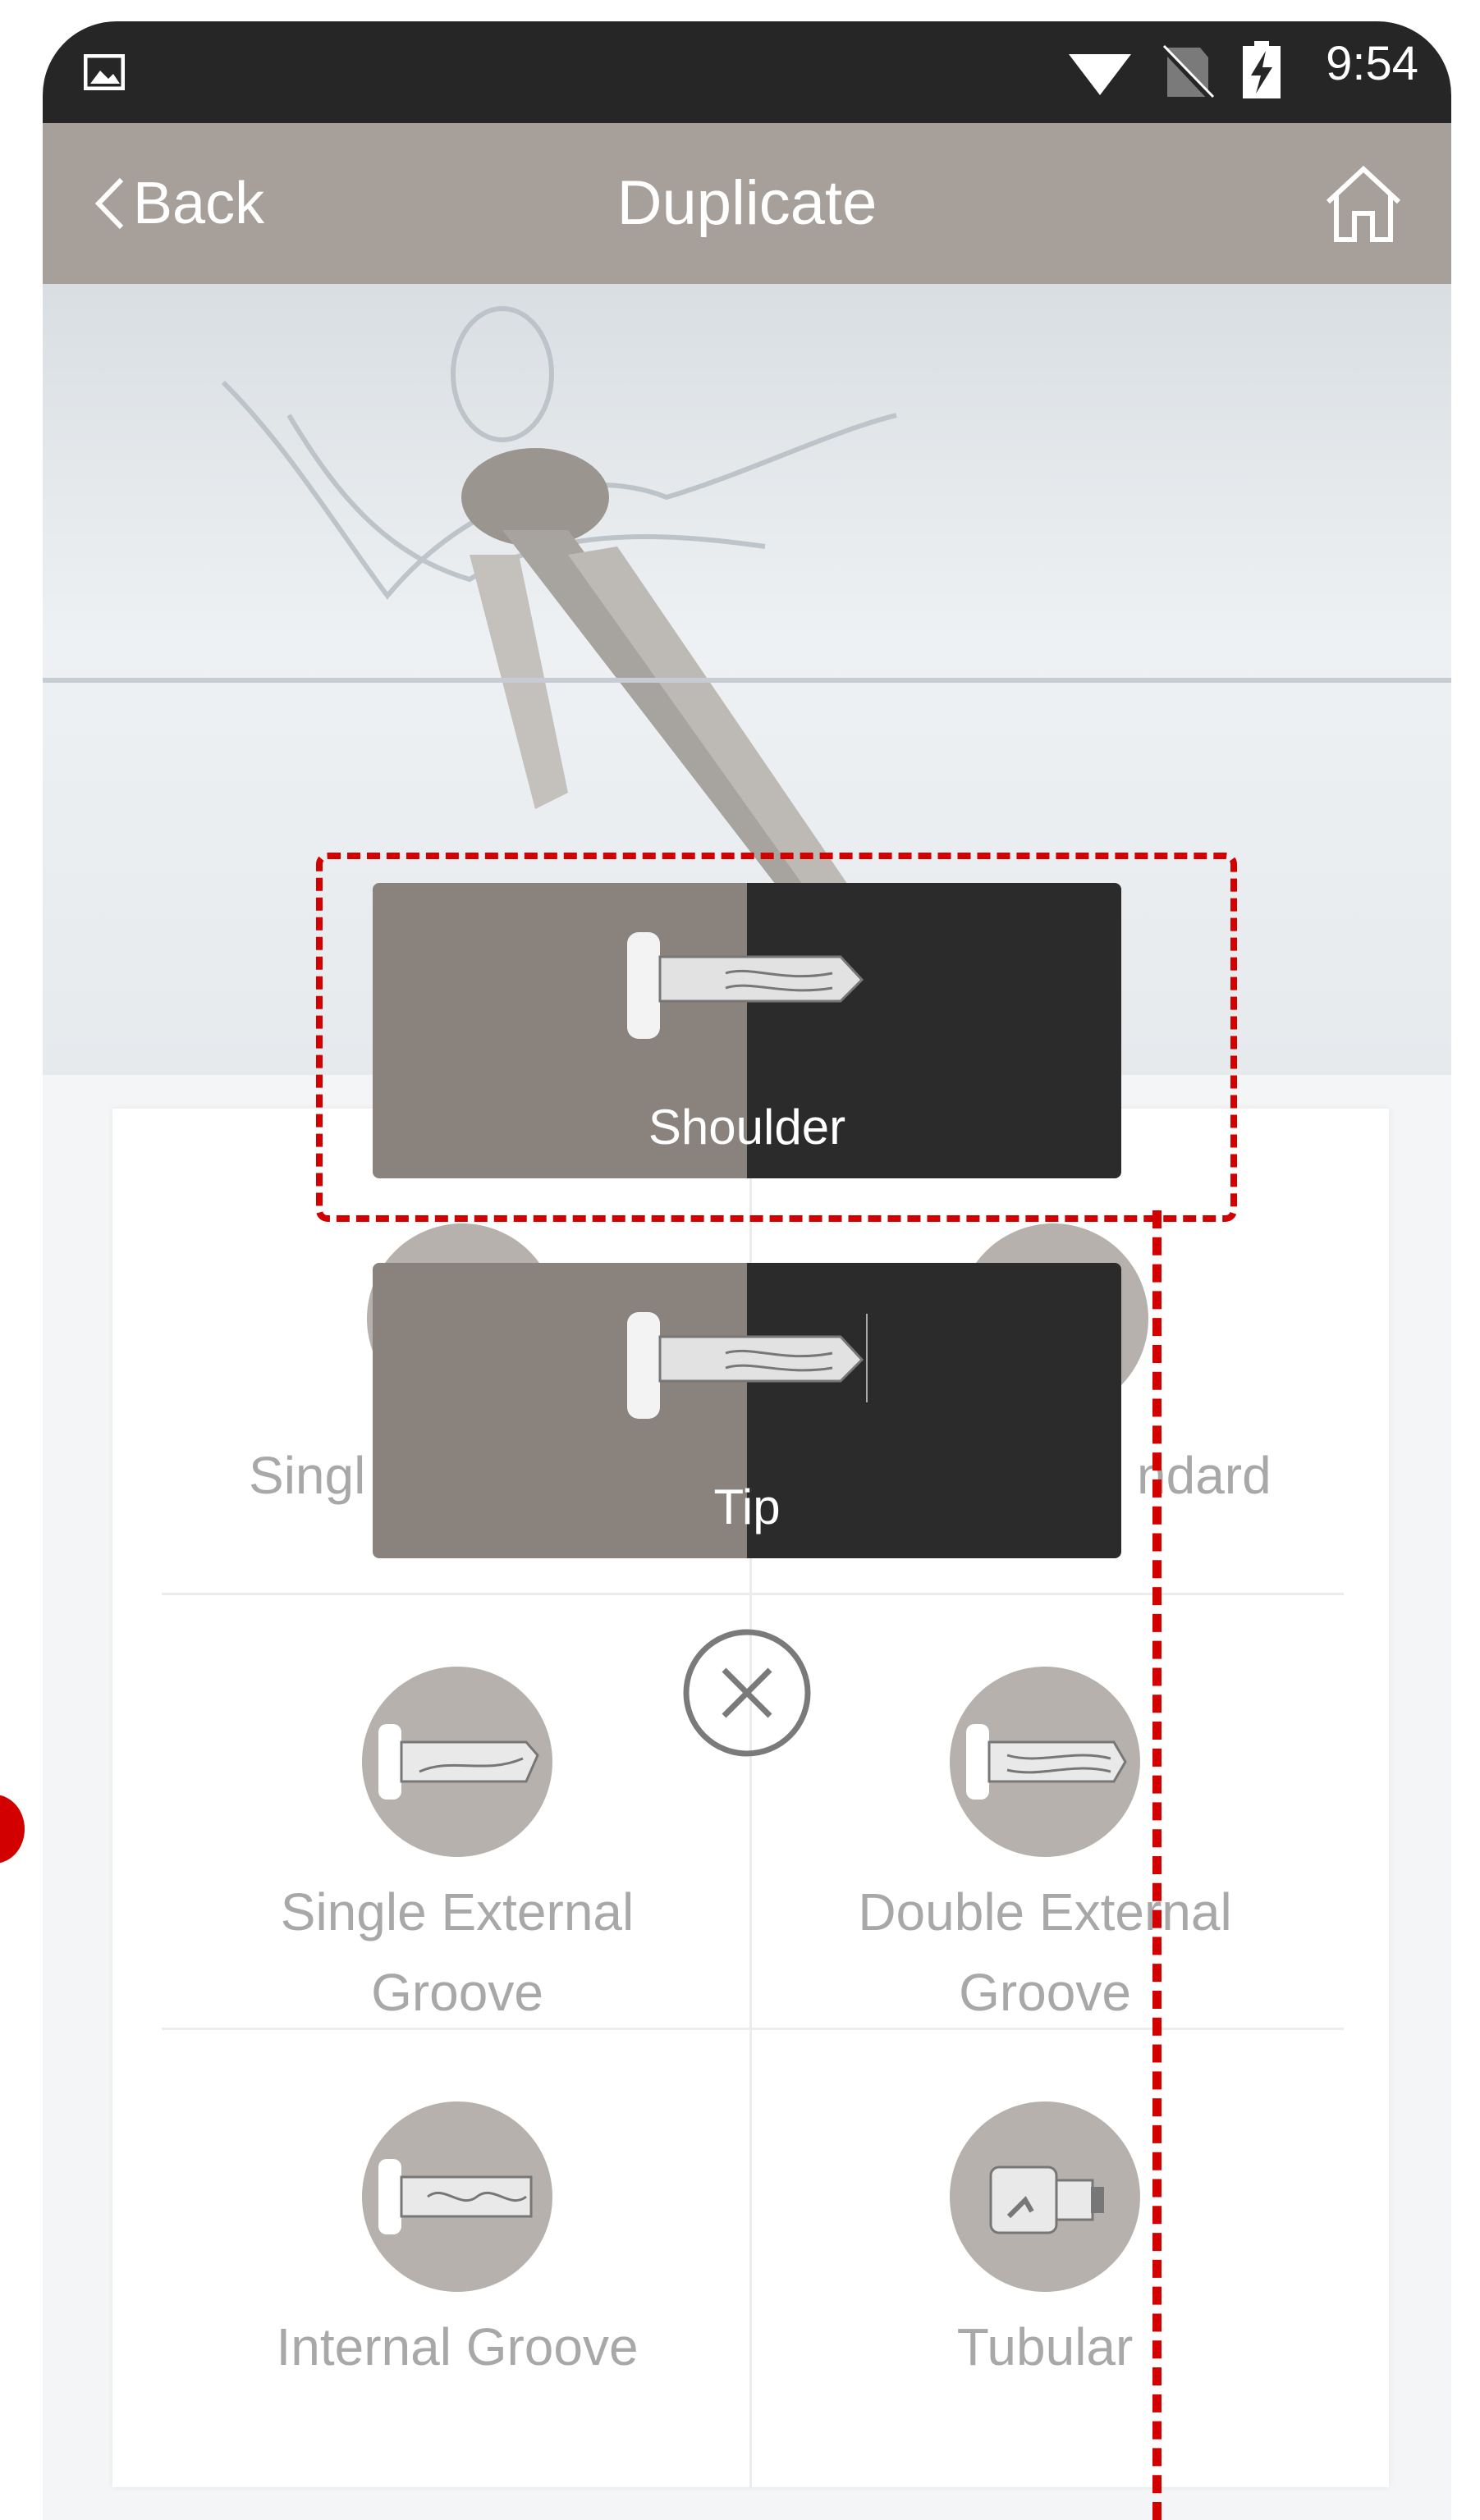 This screenshot has width=1480, height=2520. What do you see at coordinates (458, 2346) in the screenshot?
I see `key-type-label: Internal Groove` at bounding box center [458, 2346].